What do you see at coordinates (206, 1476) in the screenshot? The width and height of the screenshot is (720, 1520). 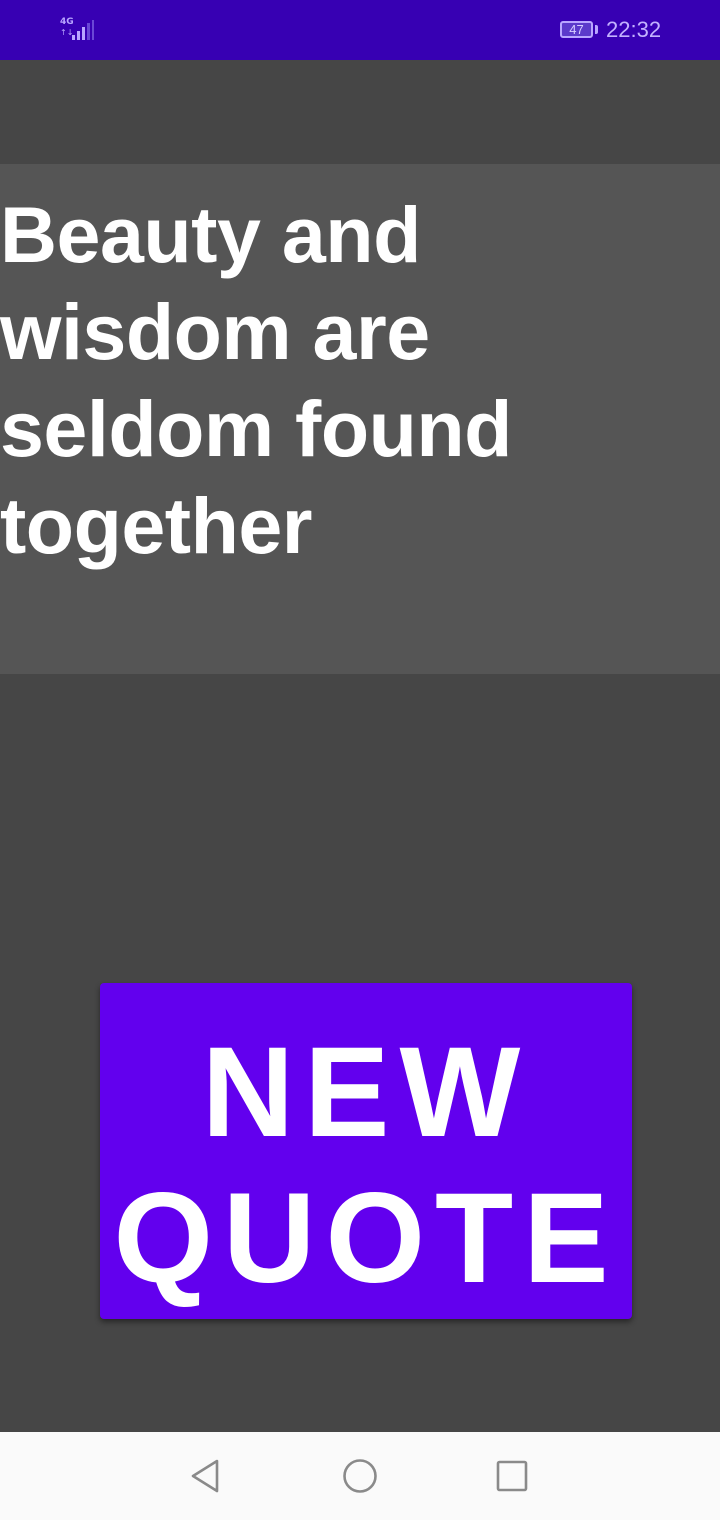 I see `back-triangle-icon` at bounding box center [206, 1476].